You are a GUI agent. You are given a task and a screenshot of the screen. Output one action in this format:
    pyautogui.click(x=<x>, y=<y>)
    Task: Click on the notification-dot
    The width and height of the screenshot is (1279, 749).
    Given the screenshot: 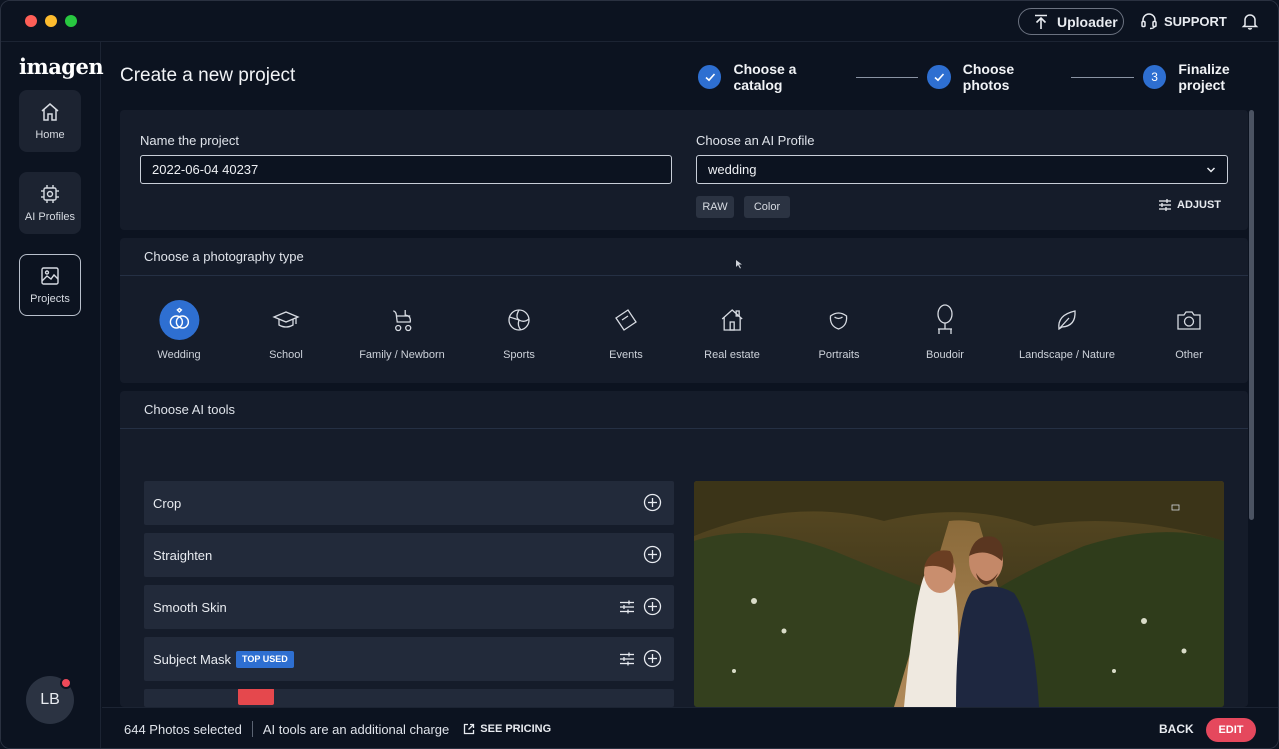 What is the action you would take?
    pyautogui.click(x=66, y=683)
    